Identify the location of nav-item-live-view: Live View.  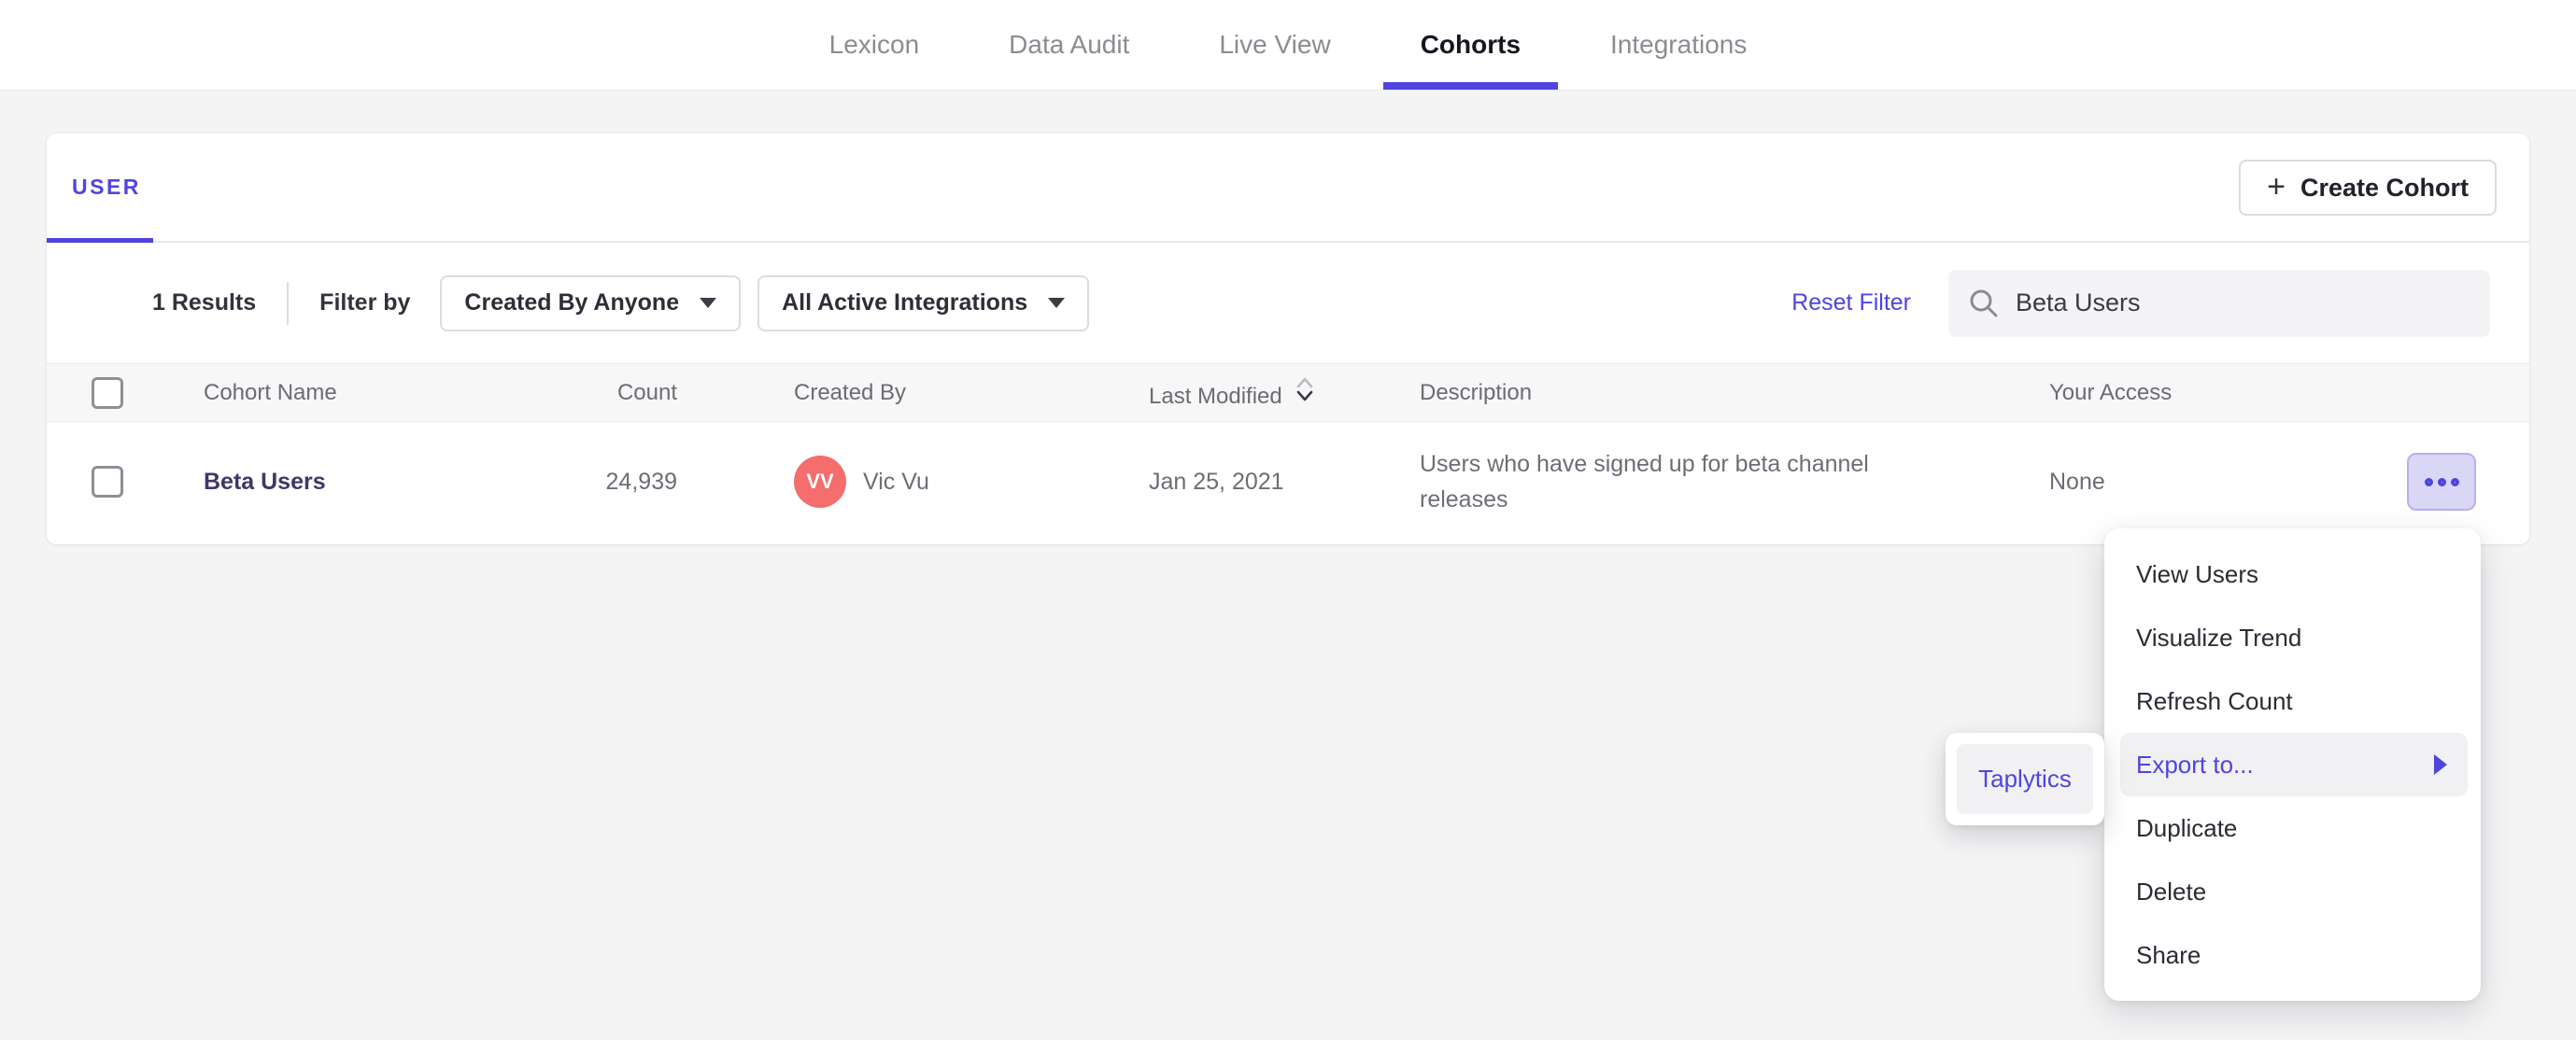
(1274, 45).